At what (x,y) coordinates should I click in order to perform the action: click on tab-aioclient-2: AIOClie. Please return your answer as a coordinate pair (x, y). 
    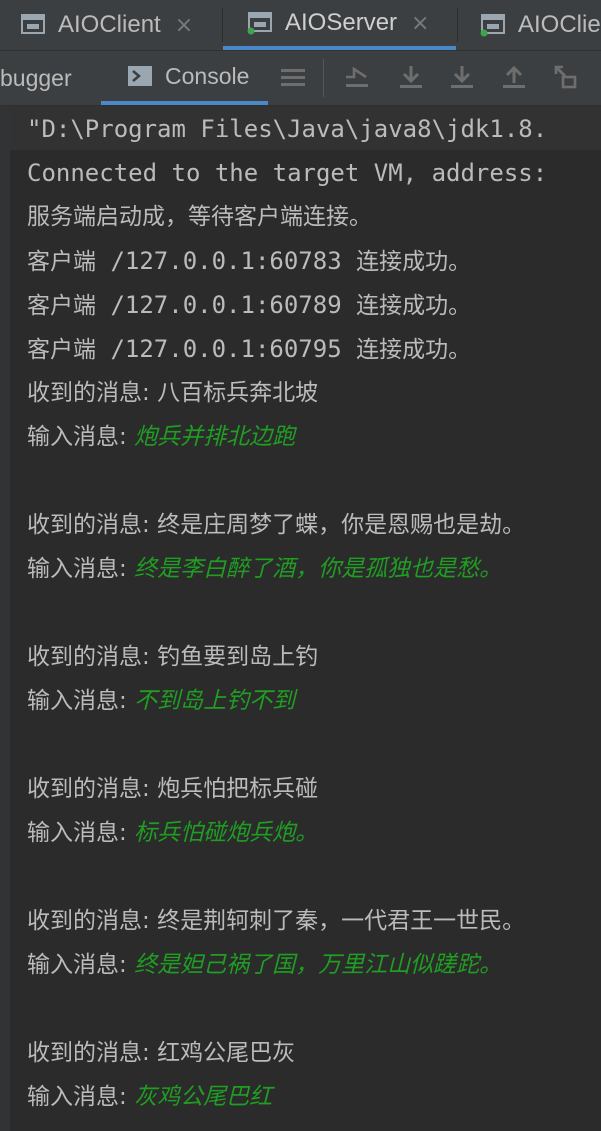
    Looking at the image, I should click on (540, 25).